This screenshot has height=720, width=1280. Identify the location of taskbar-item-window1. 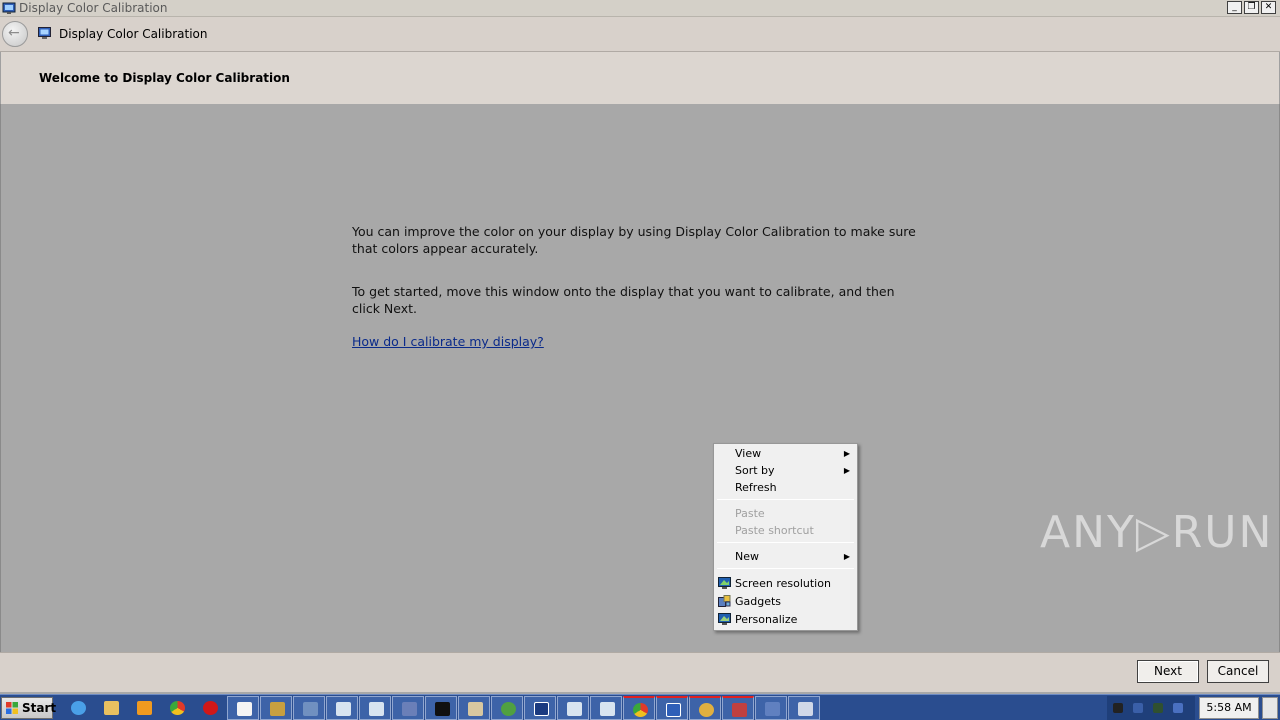
(342, 708).